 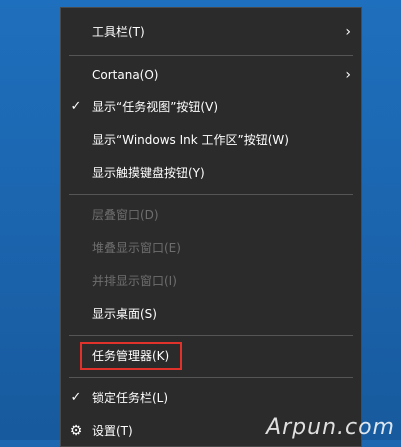 What do you see at coordinates (134, 281) in the screenshot?
I see `menu-item-label: 并排显示窗口(I)` at bounding box center [134, 281].